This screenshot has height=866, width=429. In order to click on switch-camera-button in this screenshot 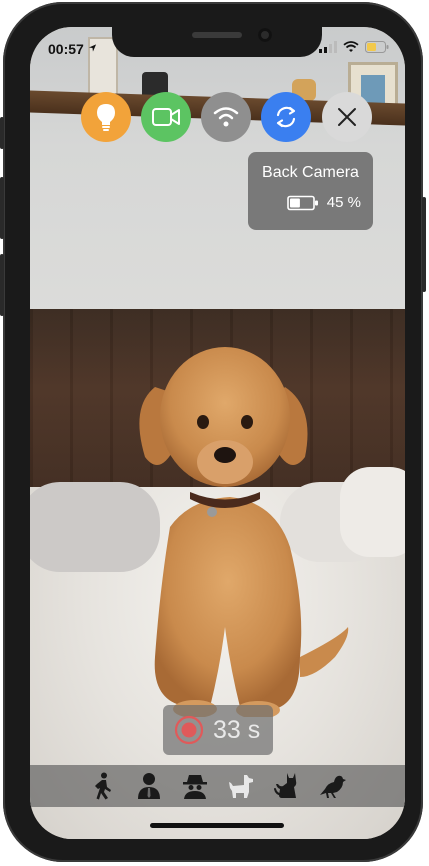, I will do `click(286, 117)`.